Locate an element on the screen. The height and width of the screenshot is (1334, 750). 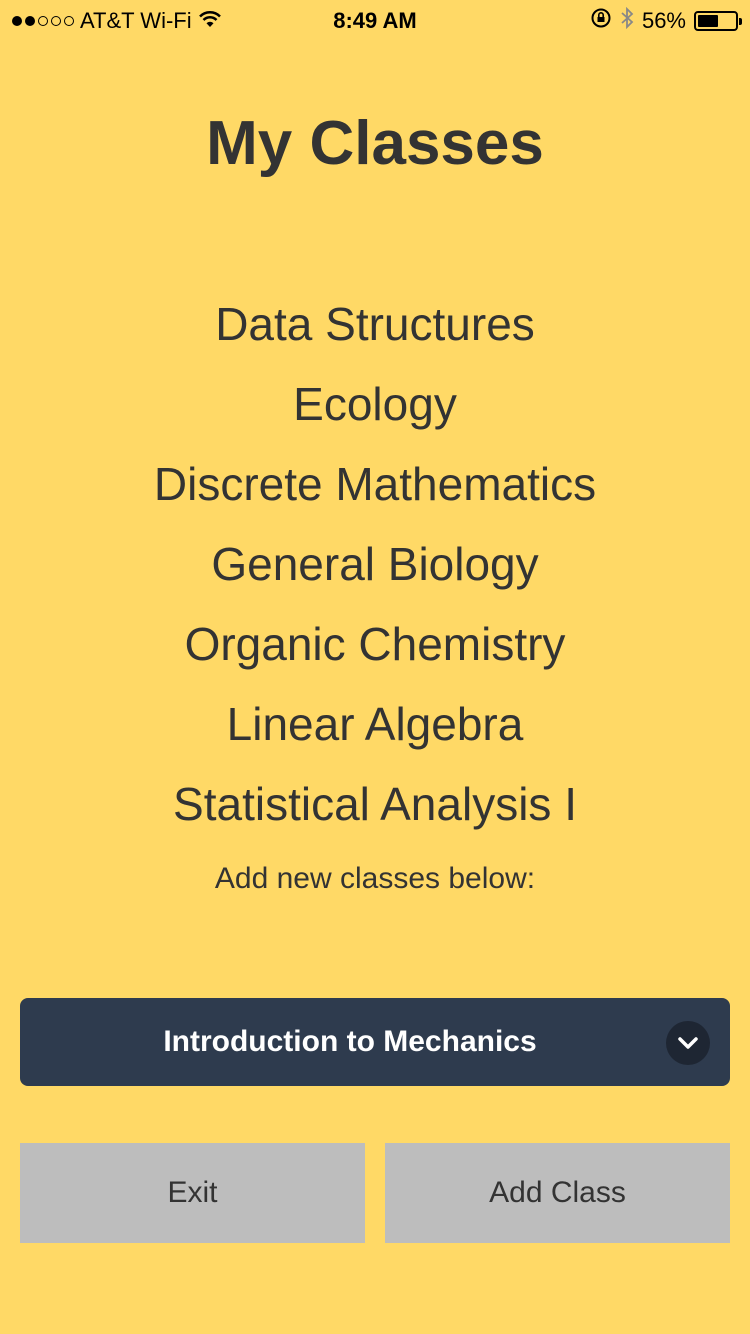
class-select-value: Introduction to Mechanics is located at coordinates (350, 1041).